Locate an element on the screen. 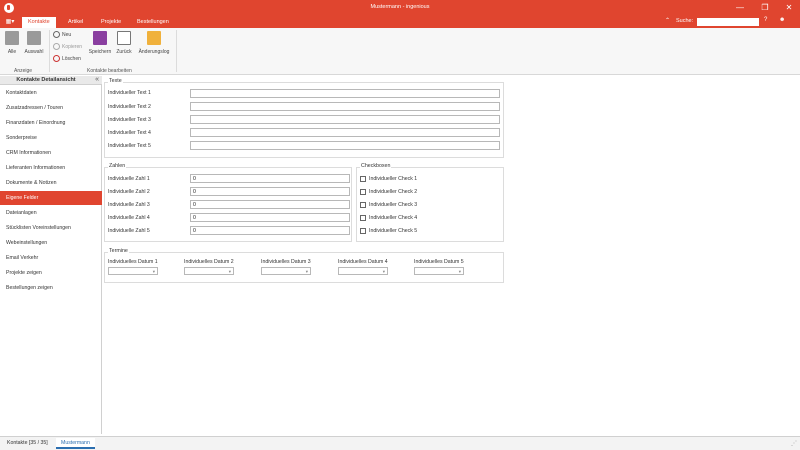  aenderungslog-button: Änderungslog is located at coordinates (154, 43).